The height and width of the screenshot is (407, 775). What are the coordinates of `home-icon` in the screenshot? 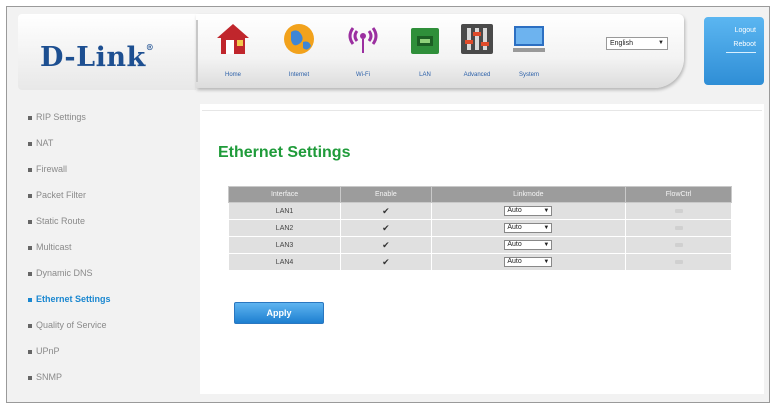 It's located at (233, 39).